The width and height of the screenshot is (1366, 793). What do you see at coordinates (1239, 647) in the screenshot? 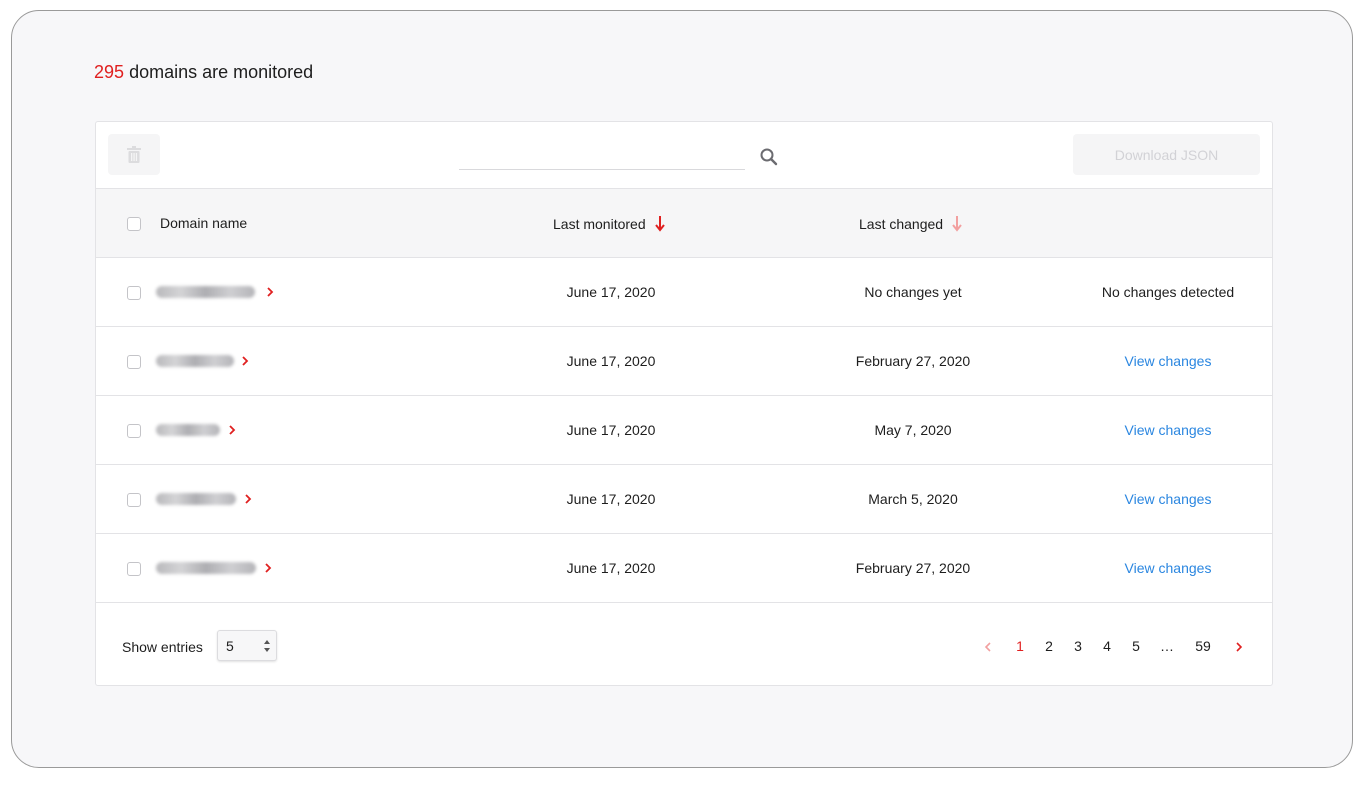
I see `next-page-icon` at bounding box center [1239, 647].